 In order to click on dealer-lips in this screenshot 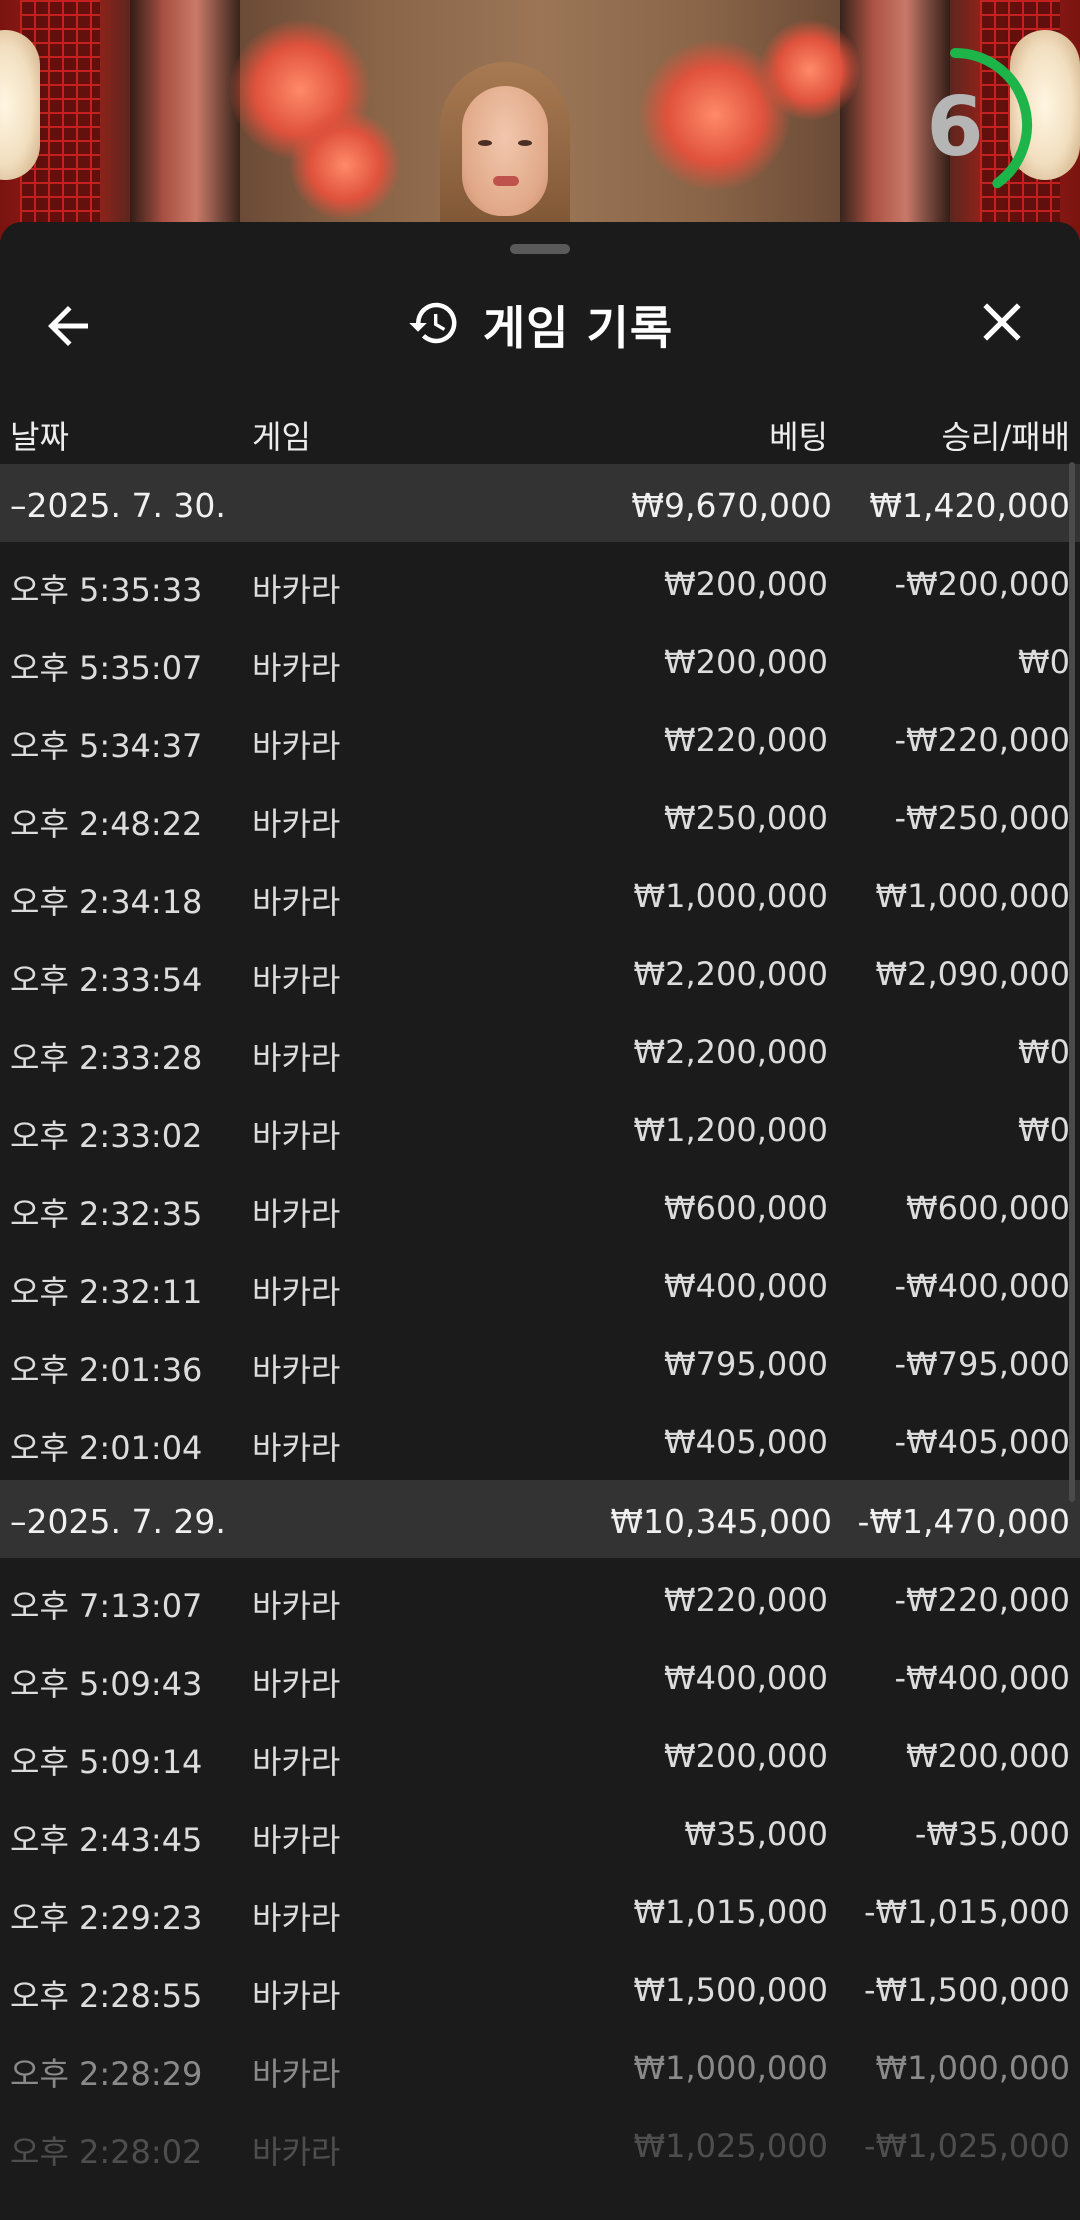, I will do `click(506, 181)`.